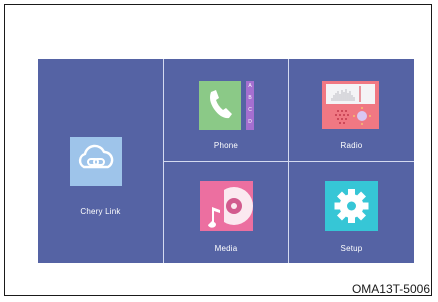 This screenshot has height=302, width=438. What do you see at coordinates (351, 206) in the screenshot?
I see `gear-icon` at bounding box center [351, 206].